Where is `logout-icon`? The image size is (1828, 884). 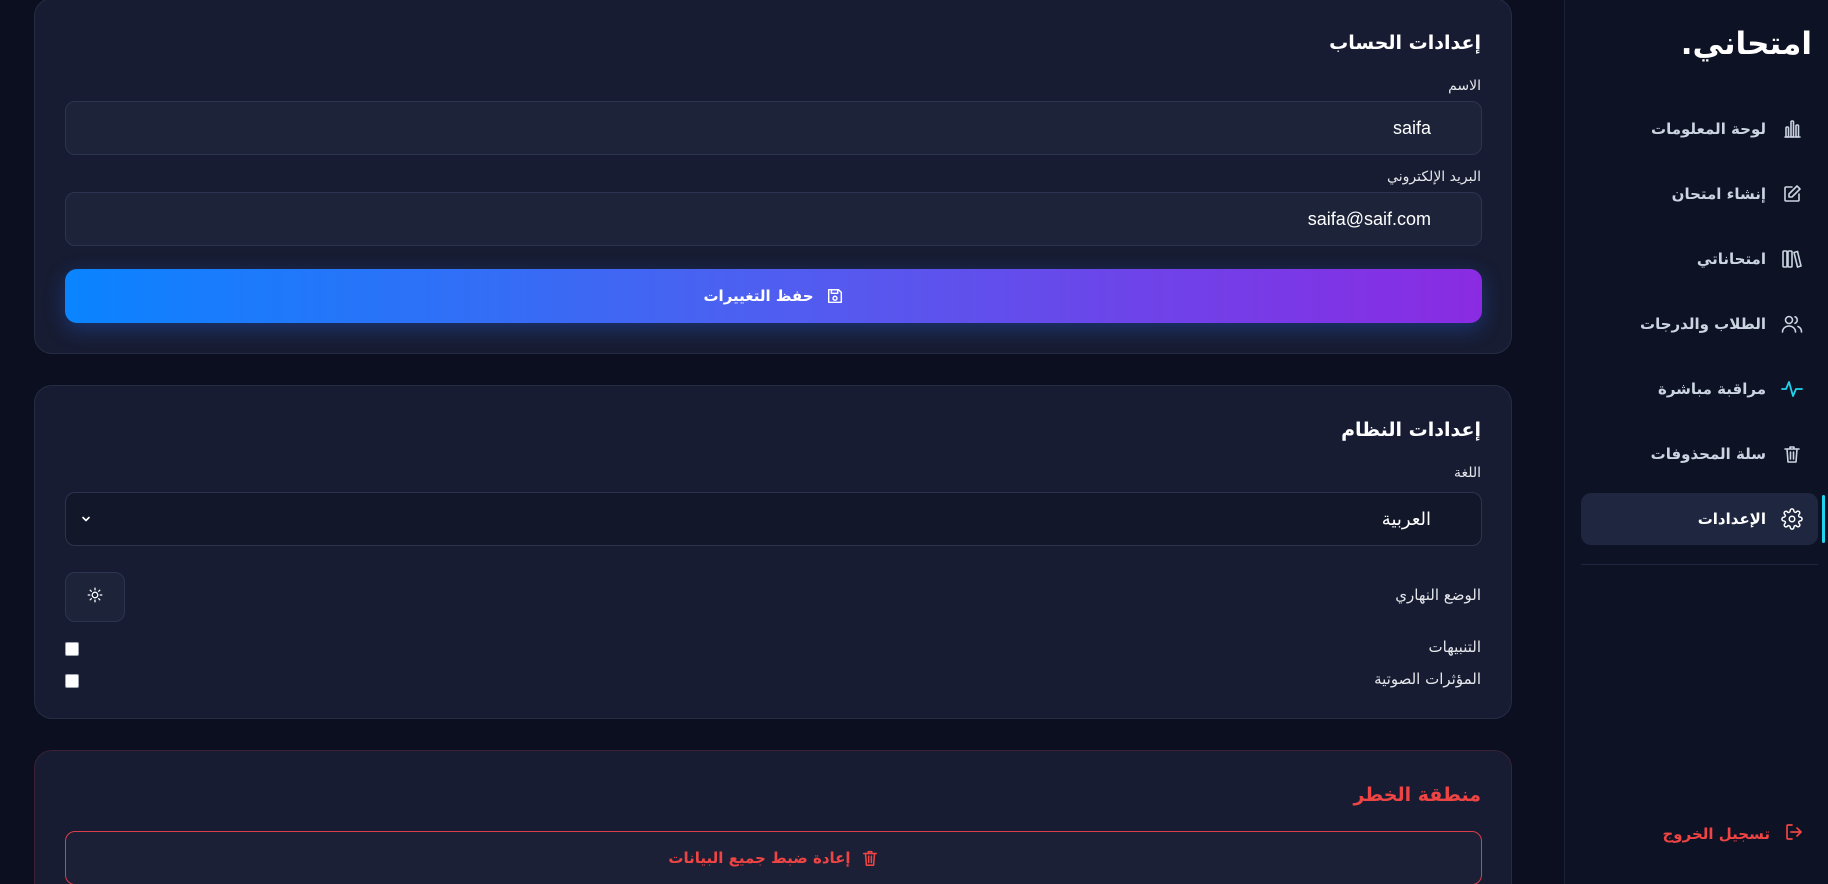
logout-icon is located at coordinates (1794, 834).